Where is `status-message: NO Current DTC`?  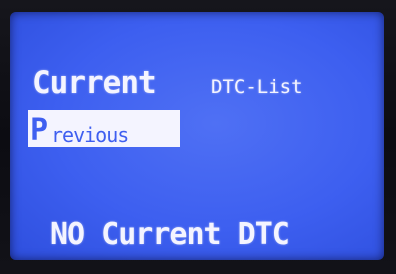
status-message: NO Current DTC is located at coordinates (170, 234).